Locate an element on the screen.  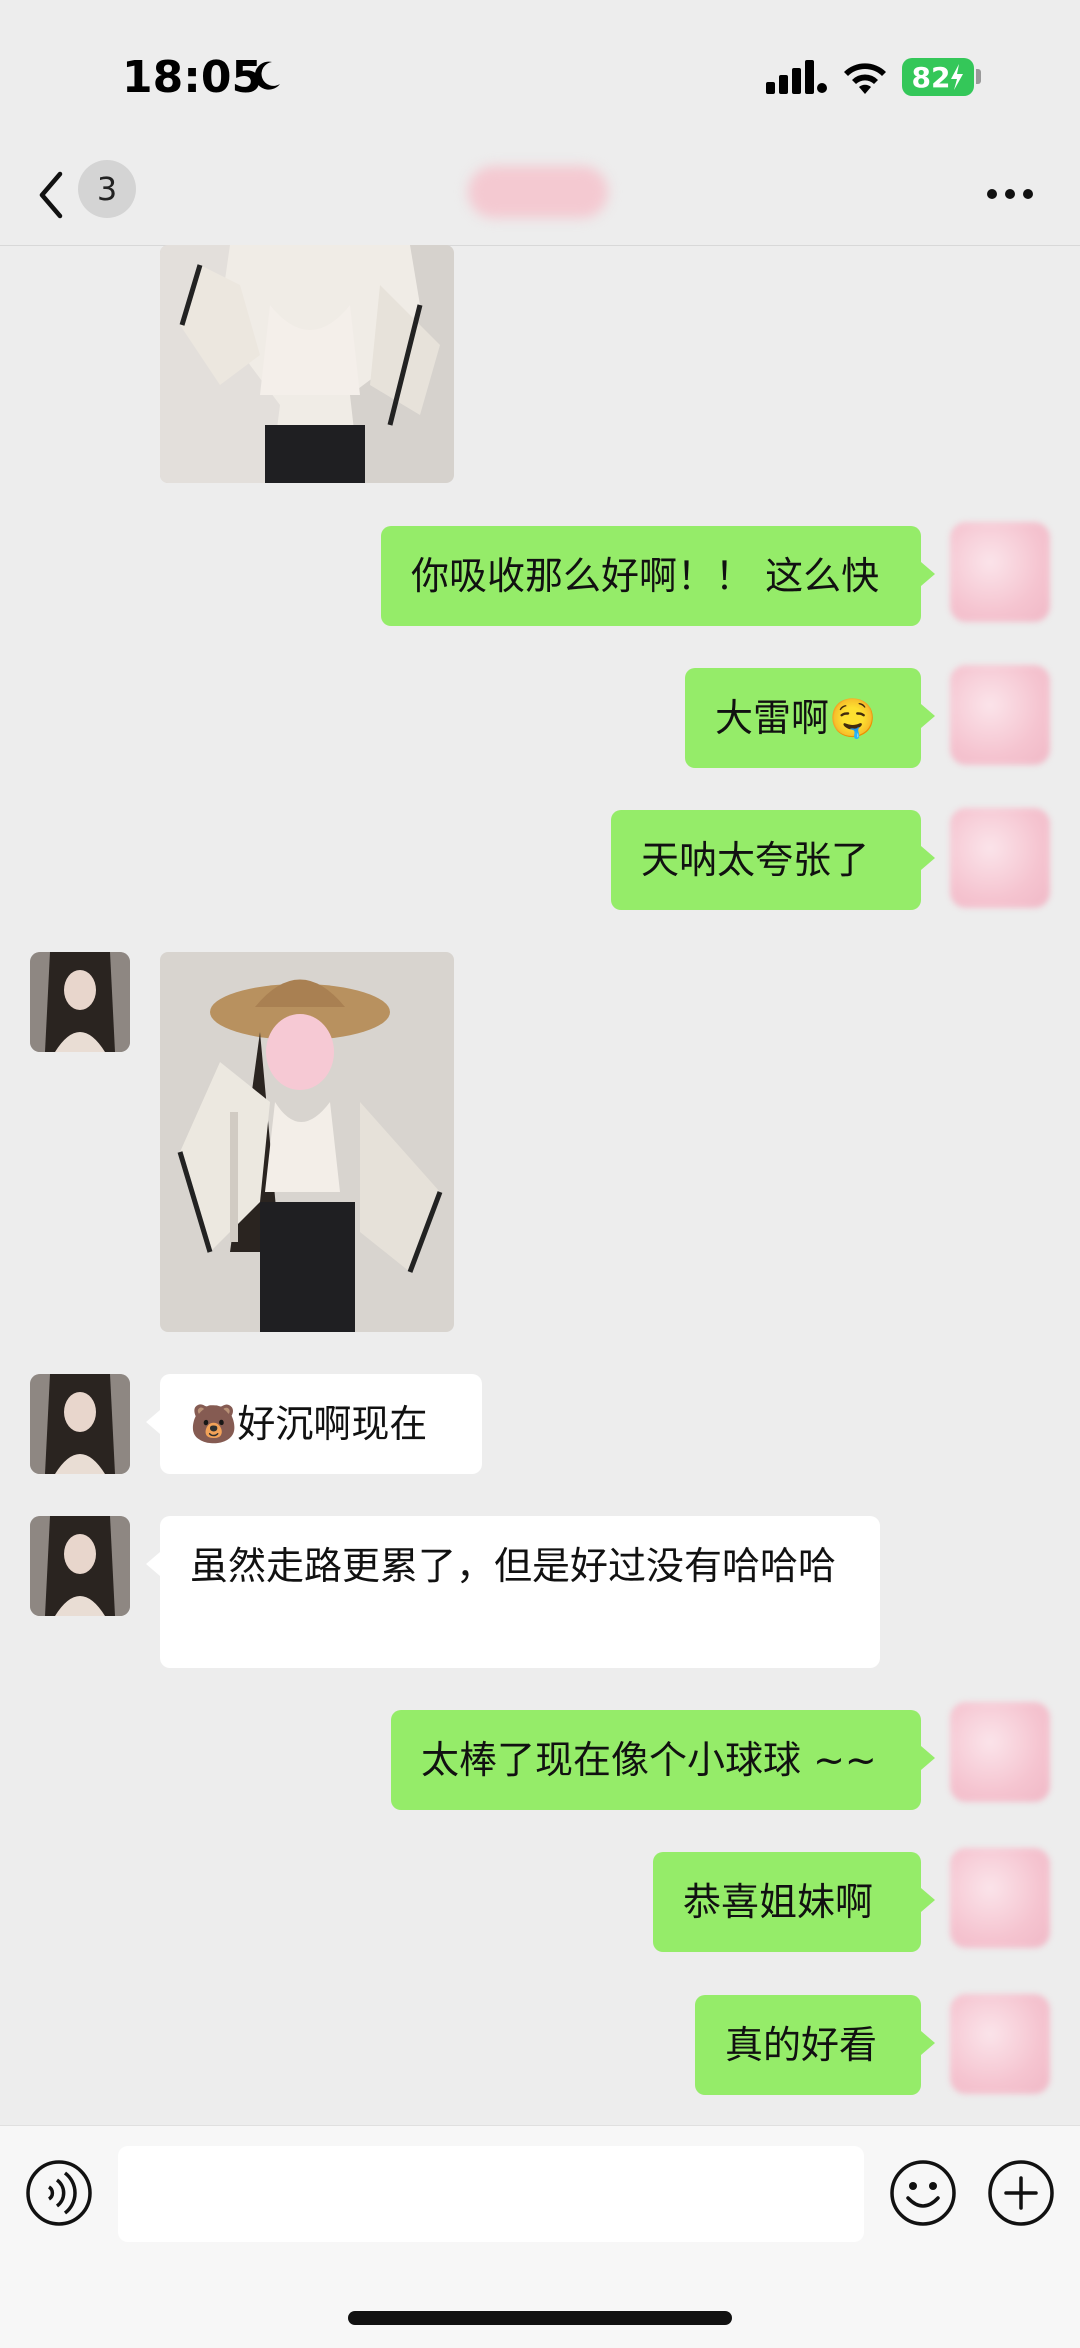
incoming-message-bubble: 🐻好沉啊现在 is located at coordinates (321, 1424).